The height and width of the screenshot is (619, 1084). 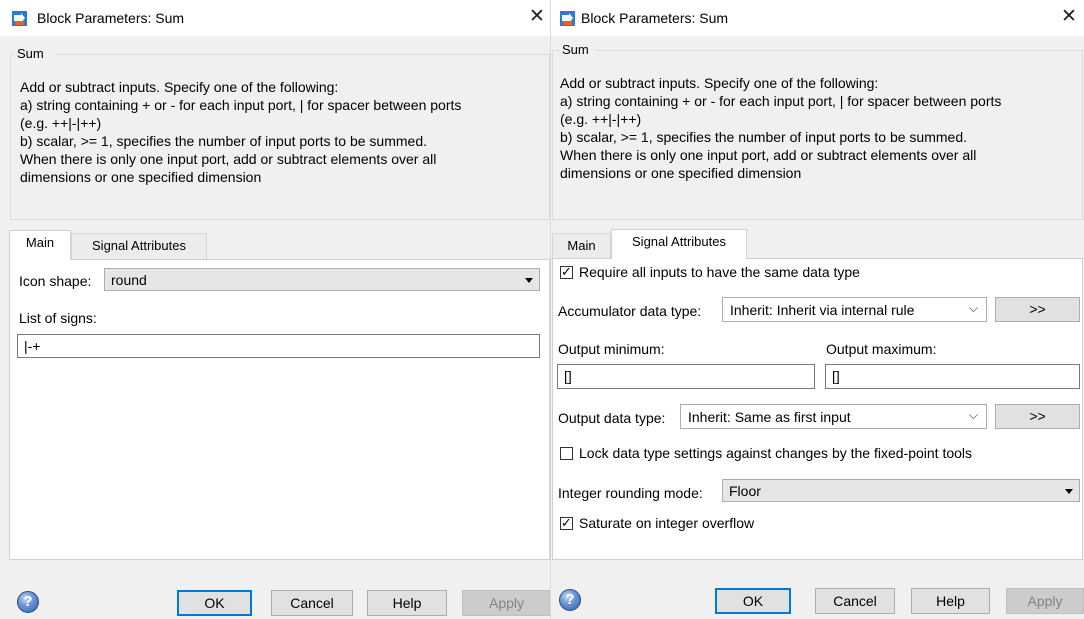 What do you see at coordinates (822, 310) in the screenshot?
I see `accumulator-type-value: Inherit: Inherit via internal rule` at bounding box center [822, 310].